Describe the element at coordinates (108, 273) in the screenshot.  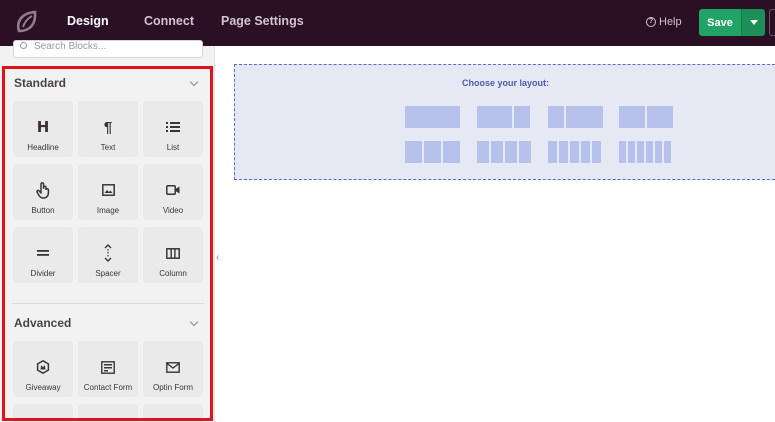
I see `block-label: Spacer` at that location.